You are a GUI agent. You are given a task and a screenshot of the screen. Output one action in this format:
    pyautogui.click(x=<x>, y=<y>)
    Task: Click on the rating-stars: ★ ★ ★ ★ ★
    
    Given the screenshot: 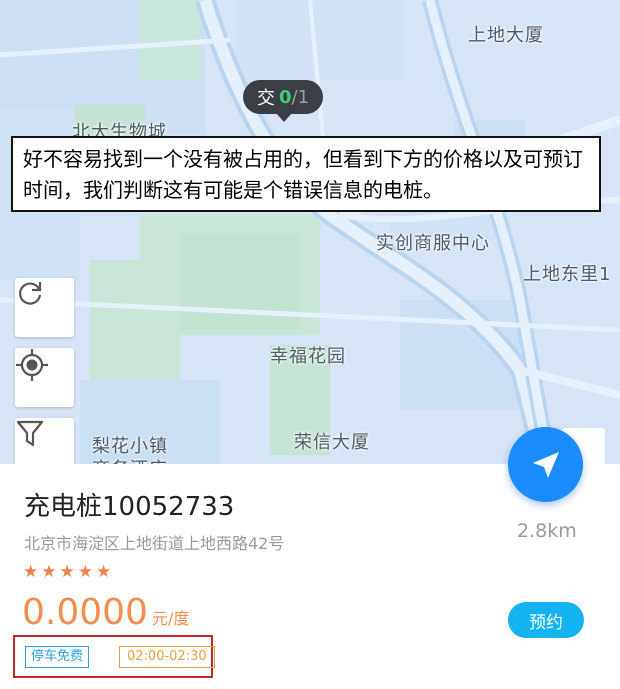 What is the action you would take?
    pyautogui.click(x=67, y=572)
    